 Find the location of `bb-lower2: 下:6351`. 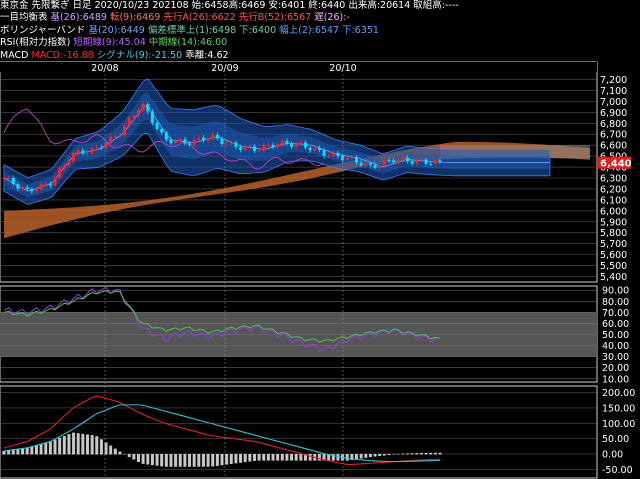

bb-lower2: 下:6351 is located at coordinates (360, 30).